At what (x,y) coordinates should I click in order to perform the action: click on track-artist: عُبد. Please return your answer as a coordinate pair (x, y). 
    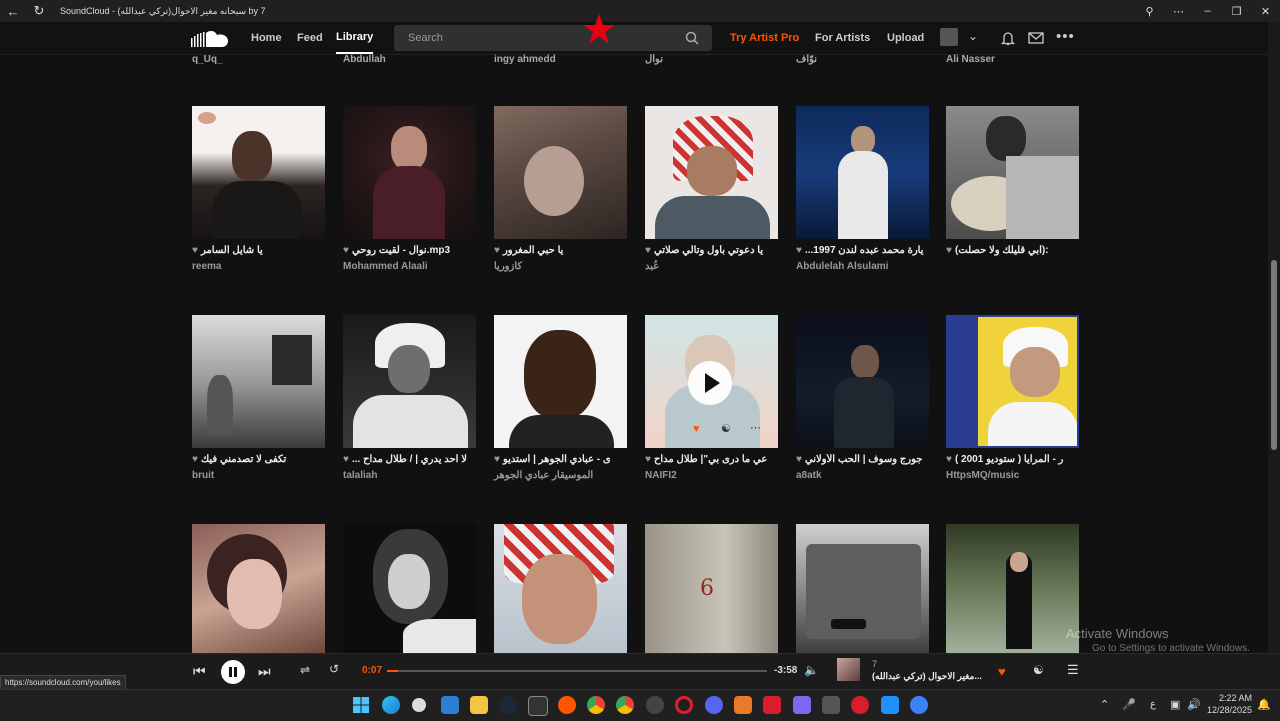
    Looking at the image, I should click on (652, 266).